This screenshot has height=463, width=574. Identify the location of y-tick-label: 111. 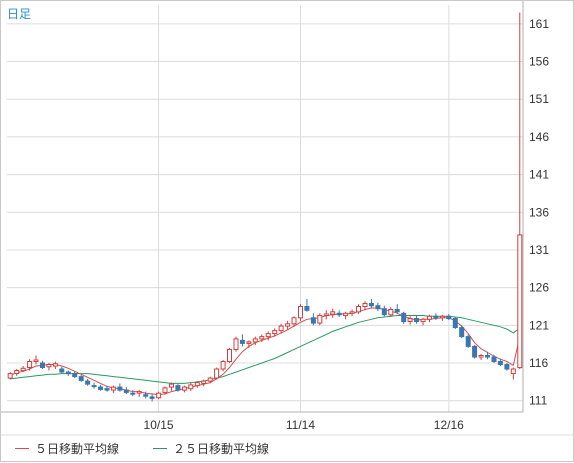
(538, 401).